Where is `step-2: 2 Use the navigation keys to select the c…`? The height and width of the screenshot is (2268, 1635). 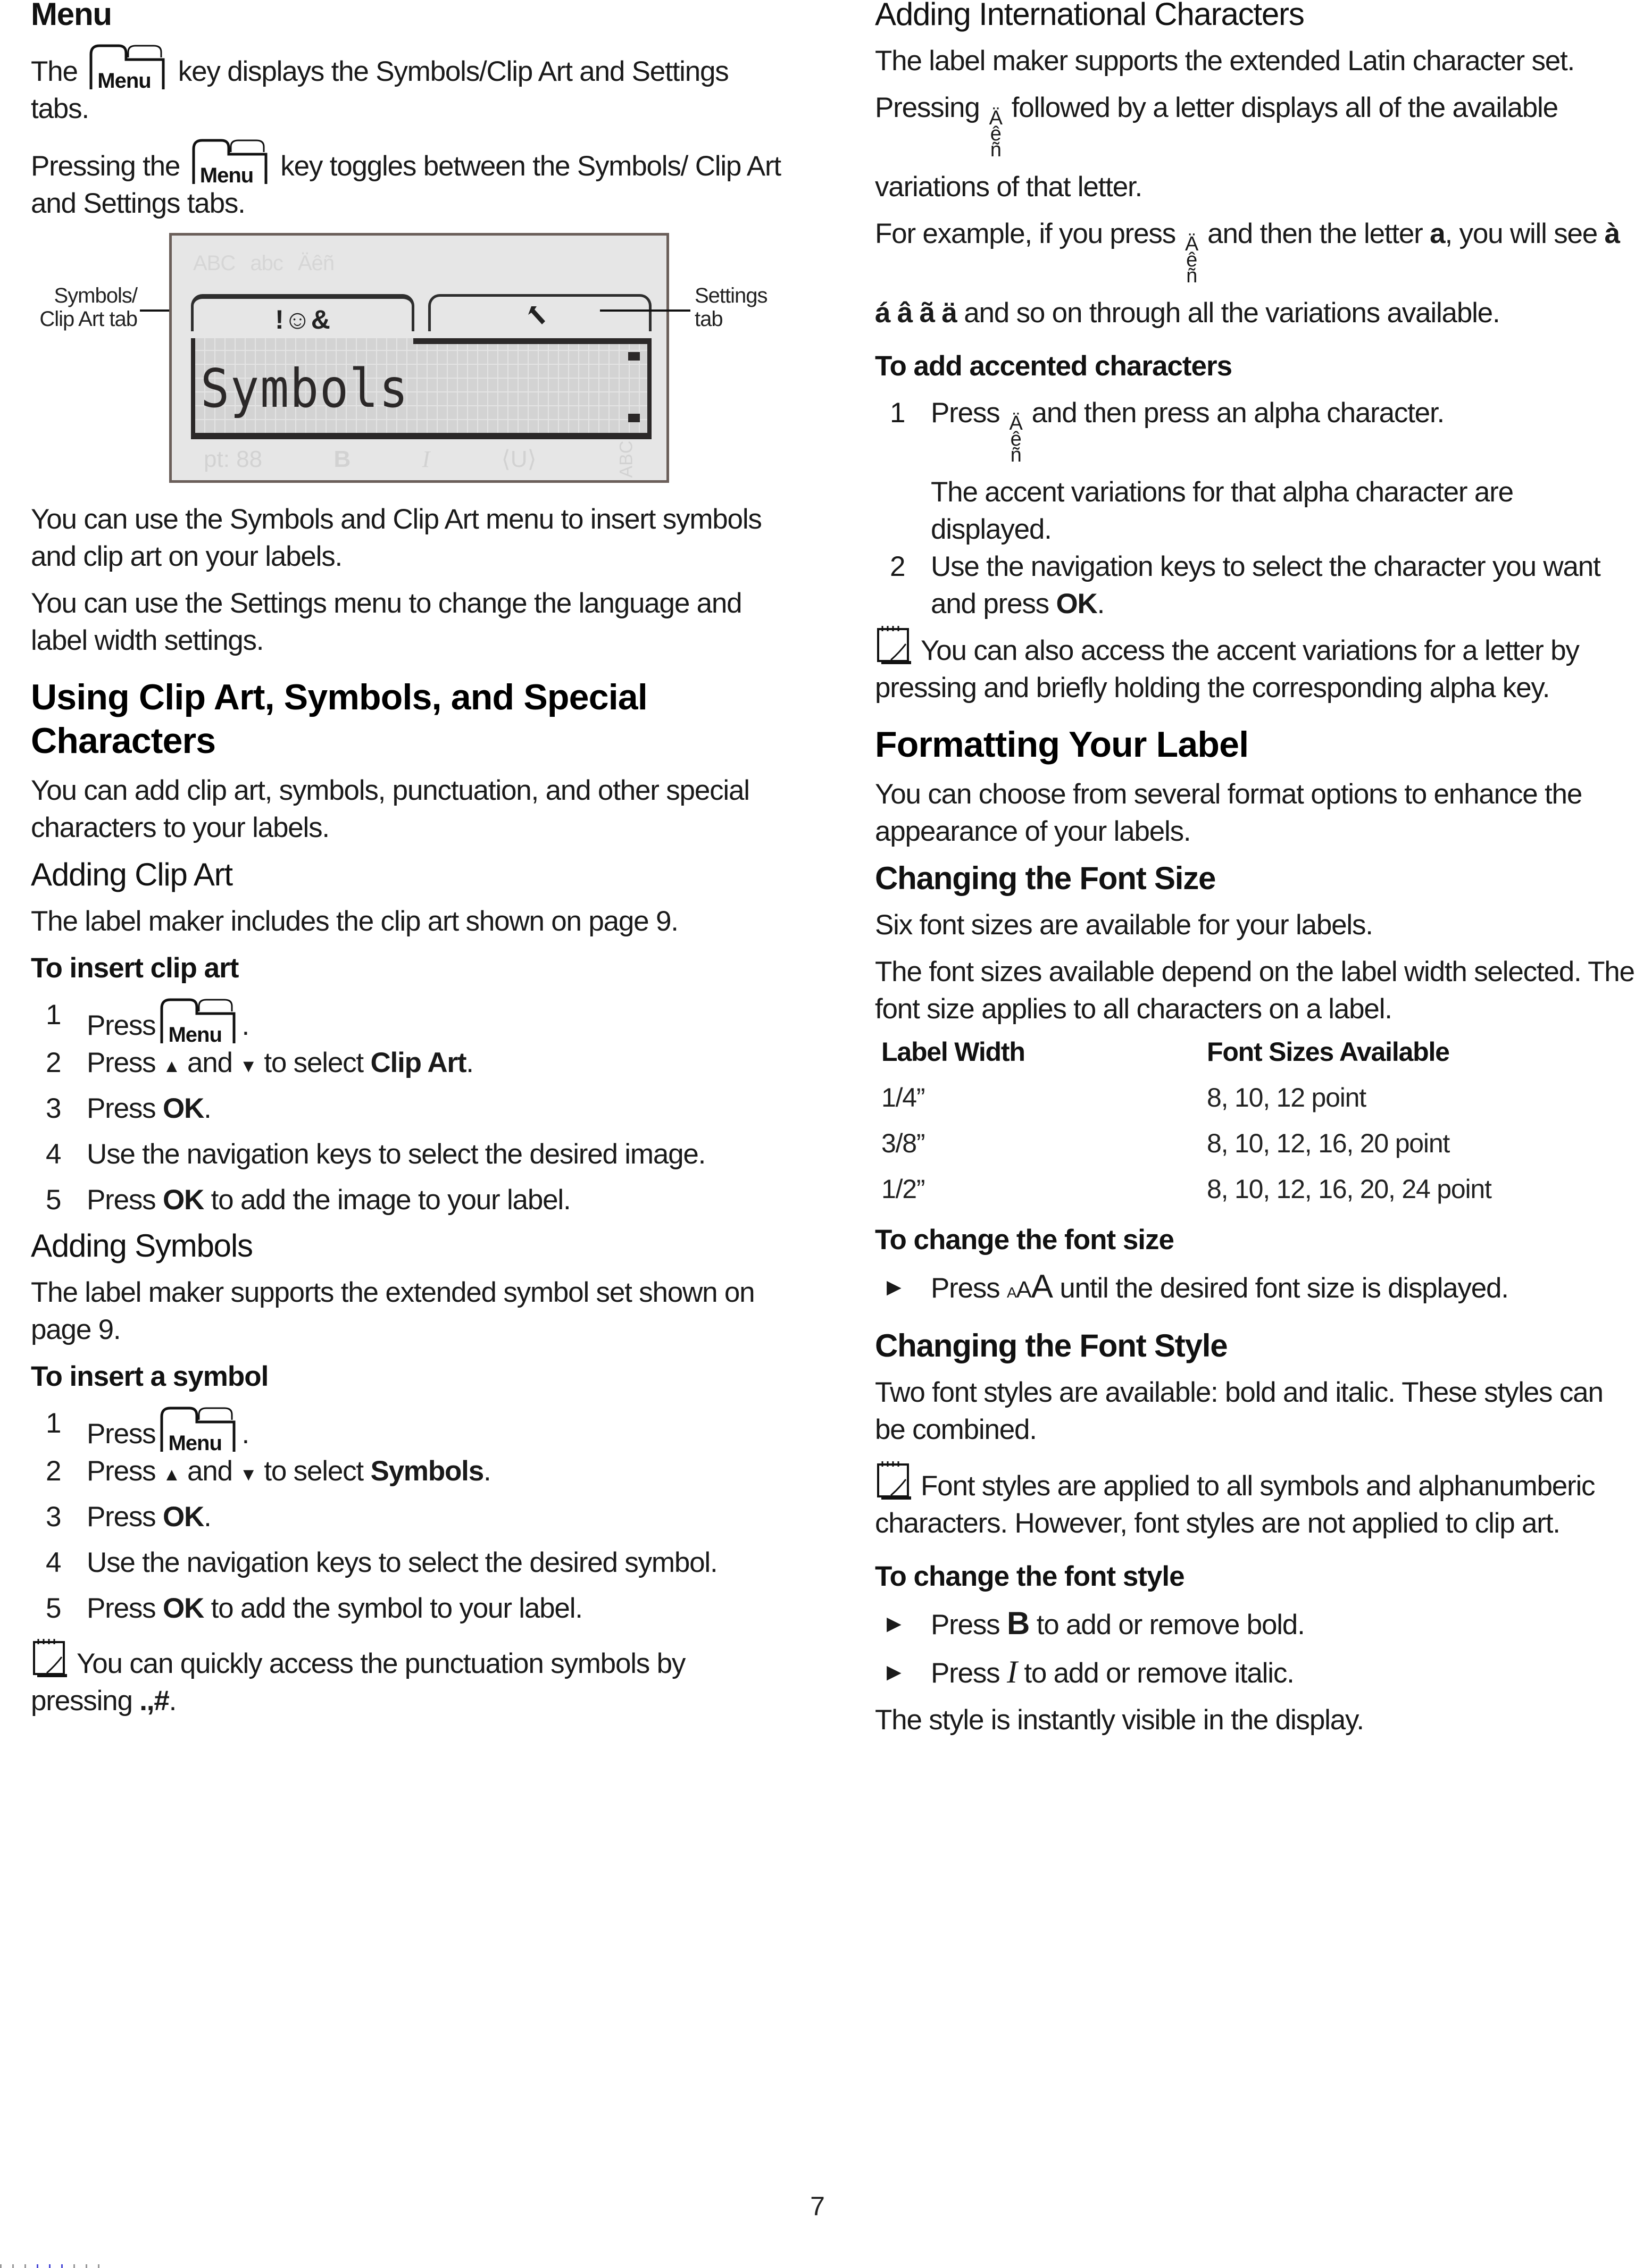
step-2: 2 Use the navigation keys to select the c… is located at coordinates (1245, 585).